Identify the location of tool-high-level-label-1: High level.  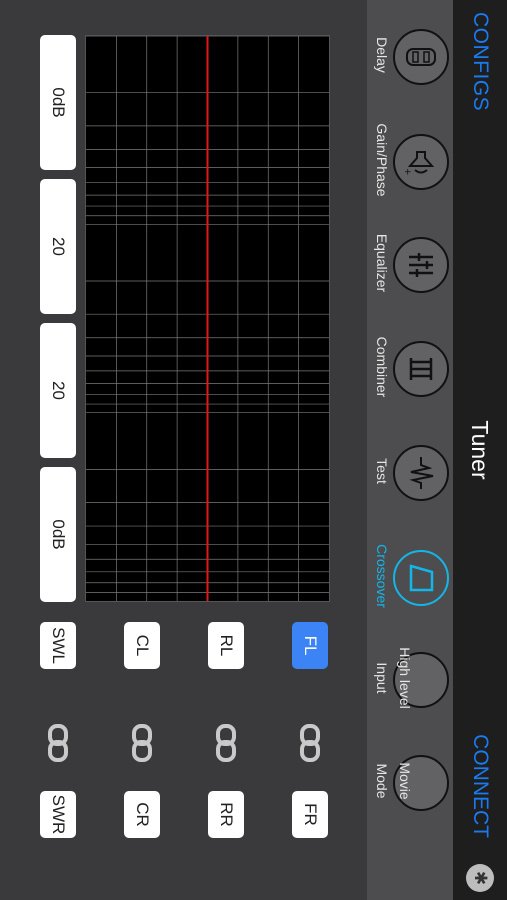
(405, 678).